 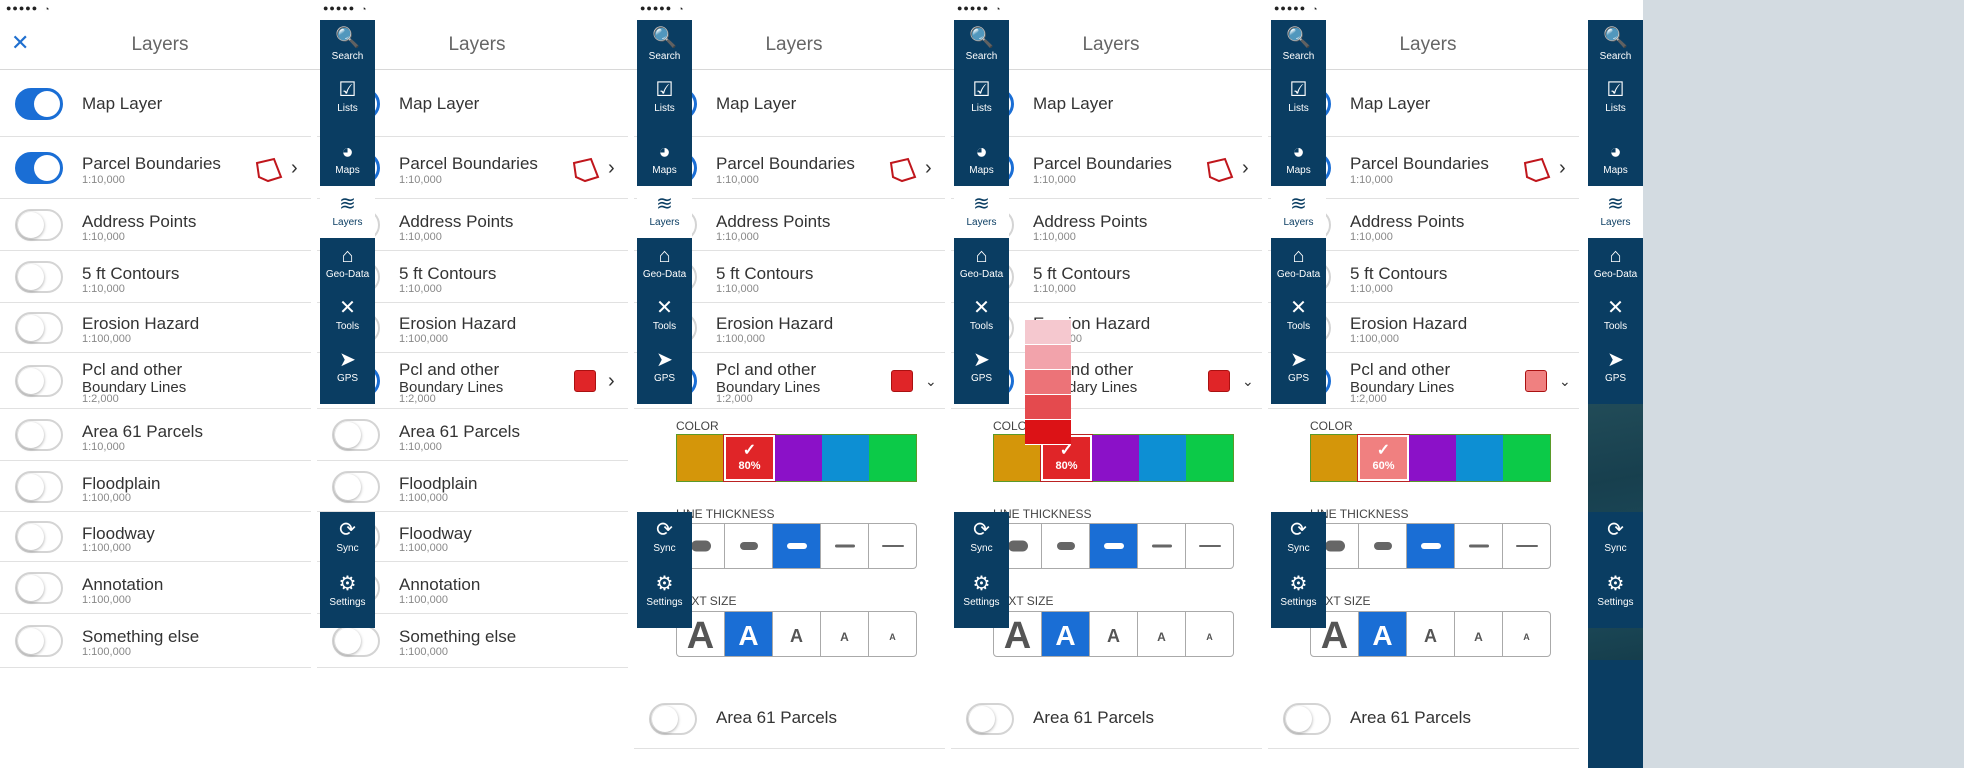 What do you see at coordinates (1298, 308) in the screenshot?
I see `tools-icon: ✕` at bounding box center [1298, 308].